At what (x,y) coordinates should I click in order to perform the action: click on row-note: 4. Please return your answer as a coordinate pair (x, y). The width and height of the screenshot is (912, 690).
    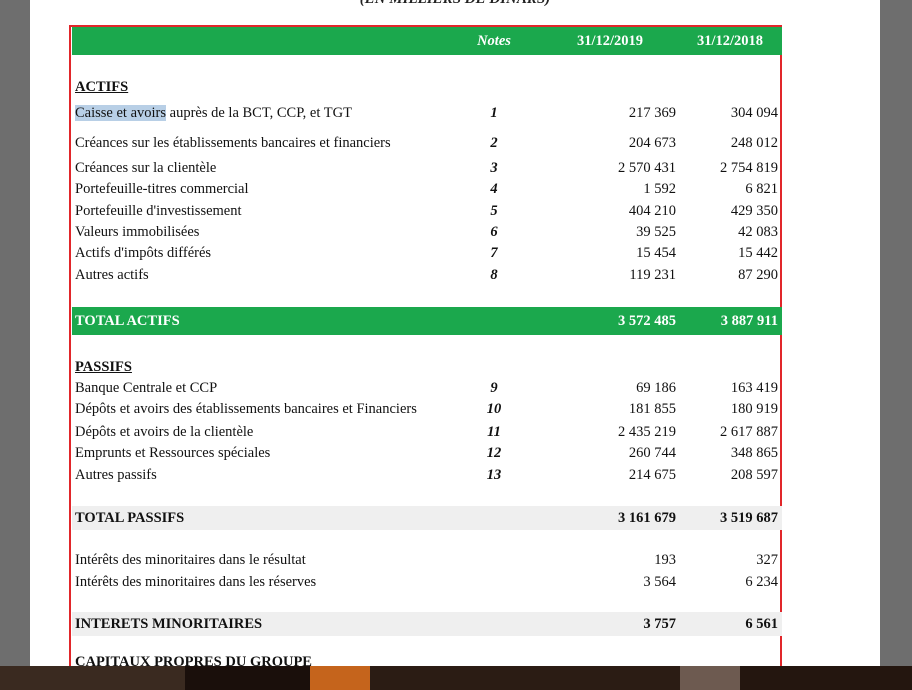
    Looking at the image, I should click on (494, 189).